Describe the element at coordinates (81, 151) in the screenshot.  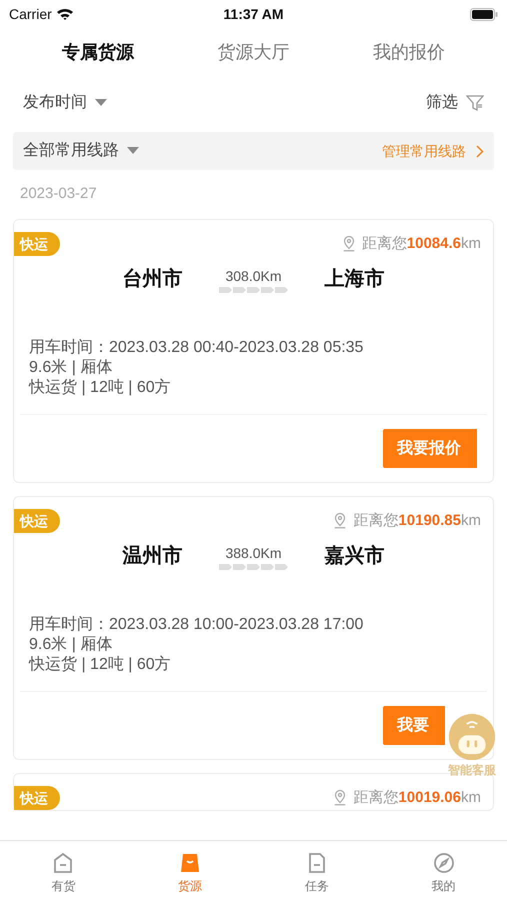
I see `routes-dropdown: 全部常用线路` at that location.